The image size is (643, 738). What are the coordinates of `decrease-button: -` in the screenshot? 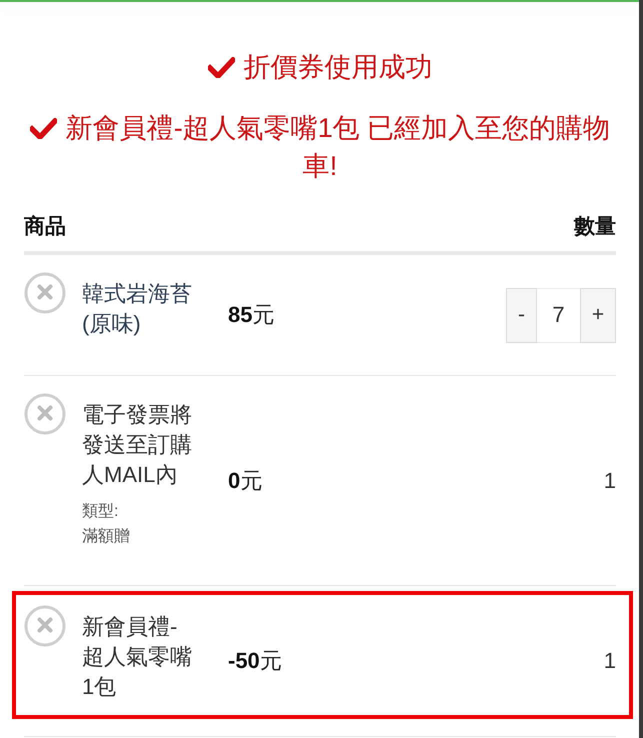 It's located at (521, 315).